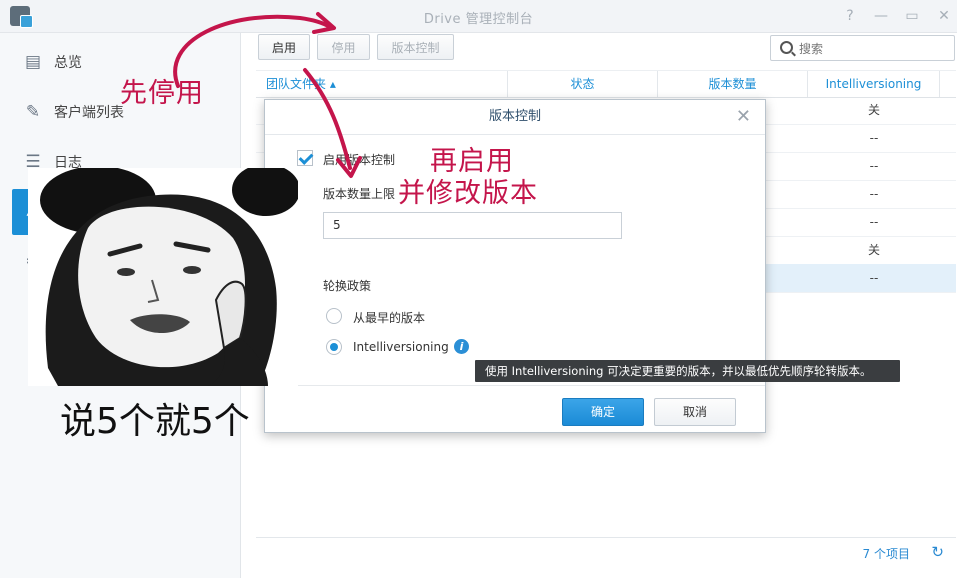 This screenshot has width=957, height=578. I want to click on enable-button: 启用, so click(284, 47).